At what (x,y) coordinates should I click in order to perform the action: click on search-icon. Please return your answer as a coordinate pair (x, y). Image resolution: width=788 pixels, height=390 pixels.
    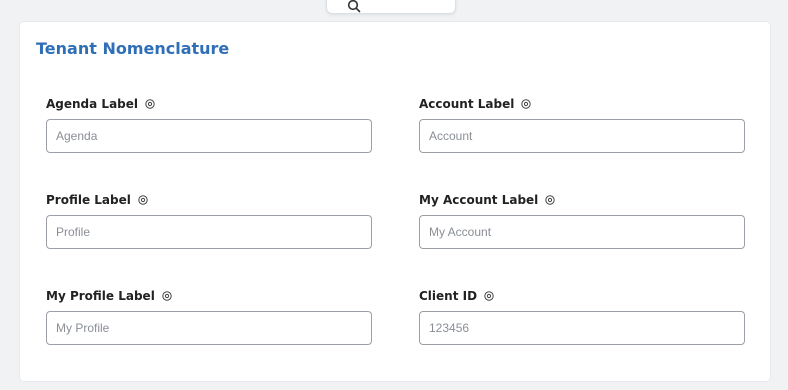
    Looking at the image, I should click on (354, 6).